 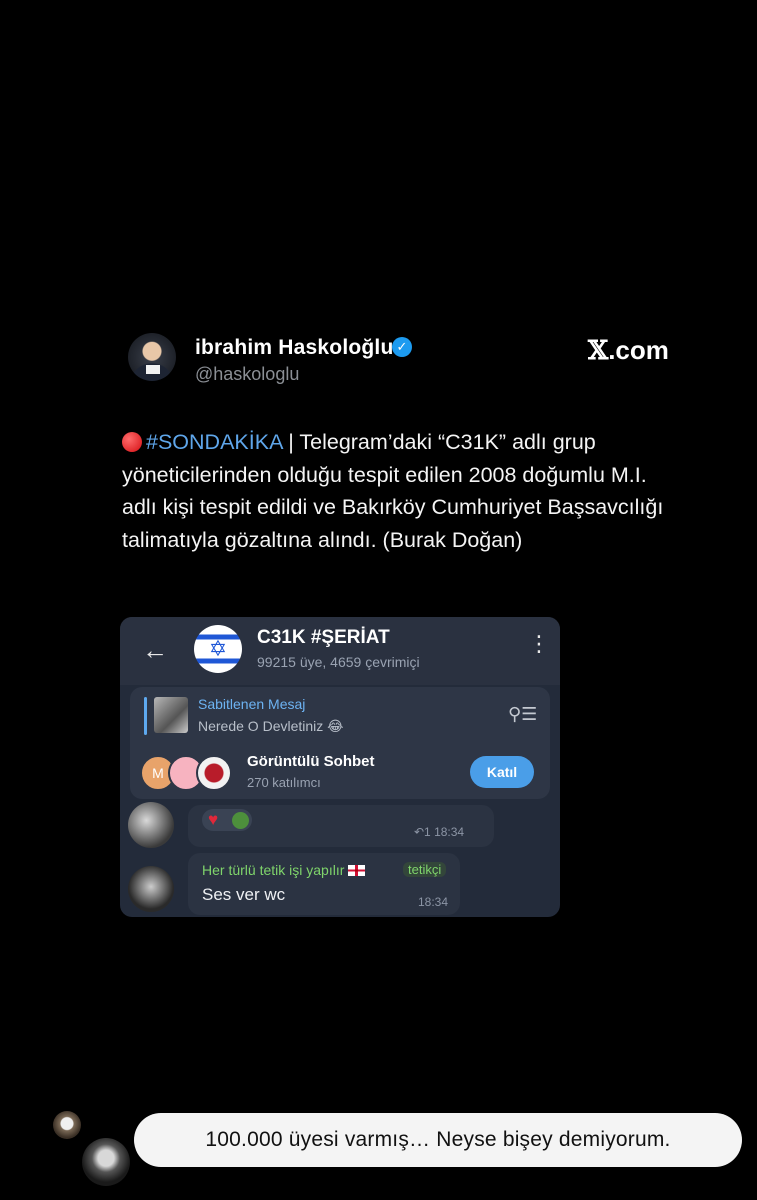 I want to click on author-name: ibrahim Haskoloğlu, so click(x=294, y=348).